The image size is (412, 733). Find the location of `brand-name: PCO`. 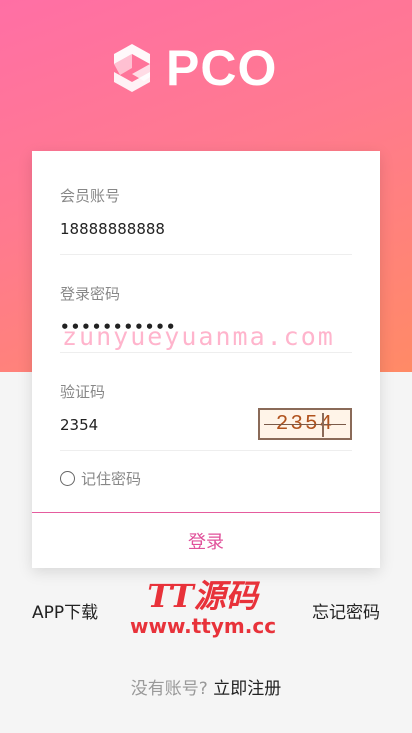

brand-name: PCO is located at coordinates (222, 68).